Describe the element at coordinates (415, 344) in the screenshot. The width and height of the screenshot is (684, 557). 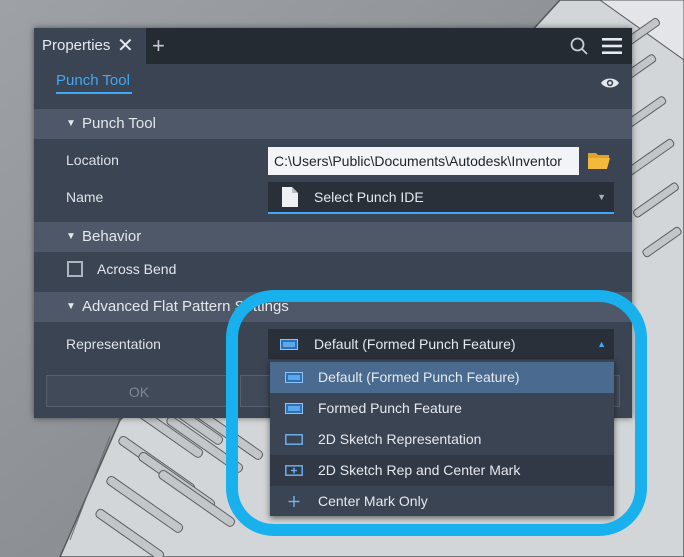
I see `representation-dropdown-value: Default (Formed Punch Feature)` at that location.